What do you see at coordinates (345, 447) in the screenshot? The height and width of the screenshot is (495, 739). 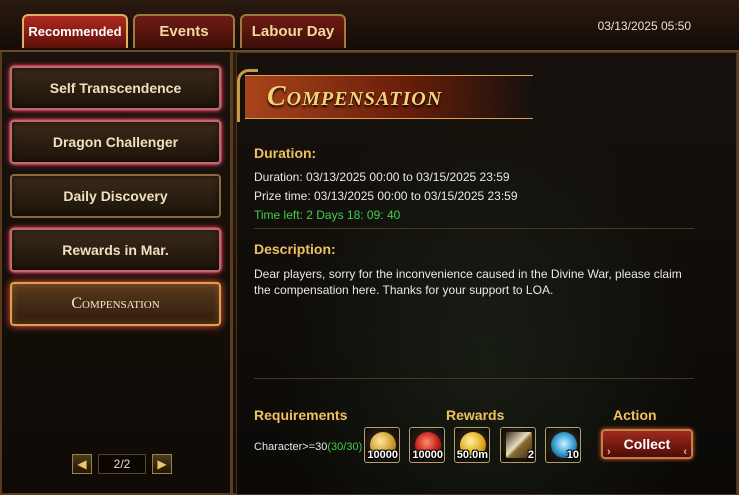 I see `requirement-progress: (30/30)` at bounding box center [345, 447].